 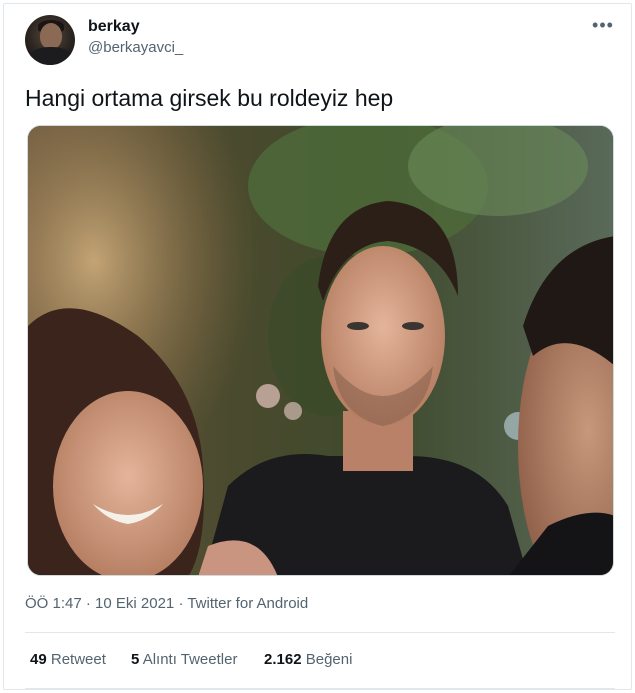 I want to click on like-count: 2.162, so click(x=283, y=659).